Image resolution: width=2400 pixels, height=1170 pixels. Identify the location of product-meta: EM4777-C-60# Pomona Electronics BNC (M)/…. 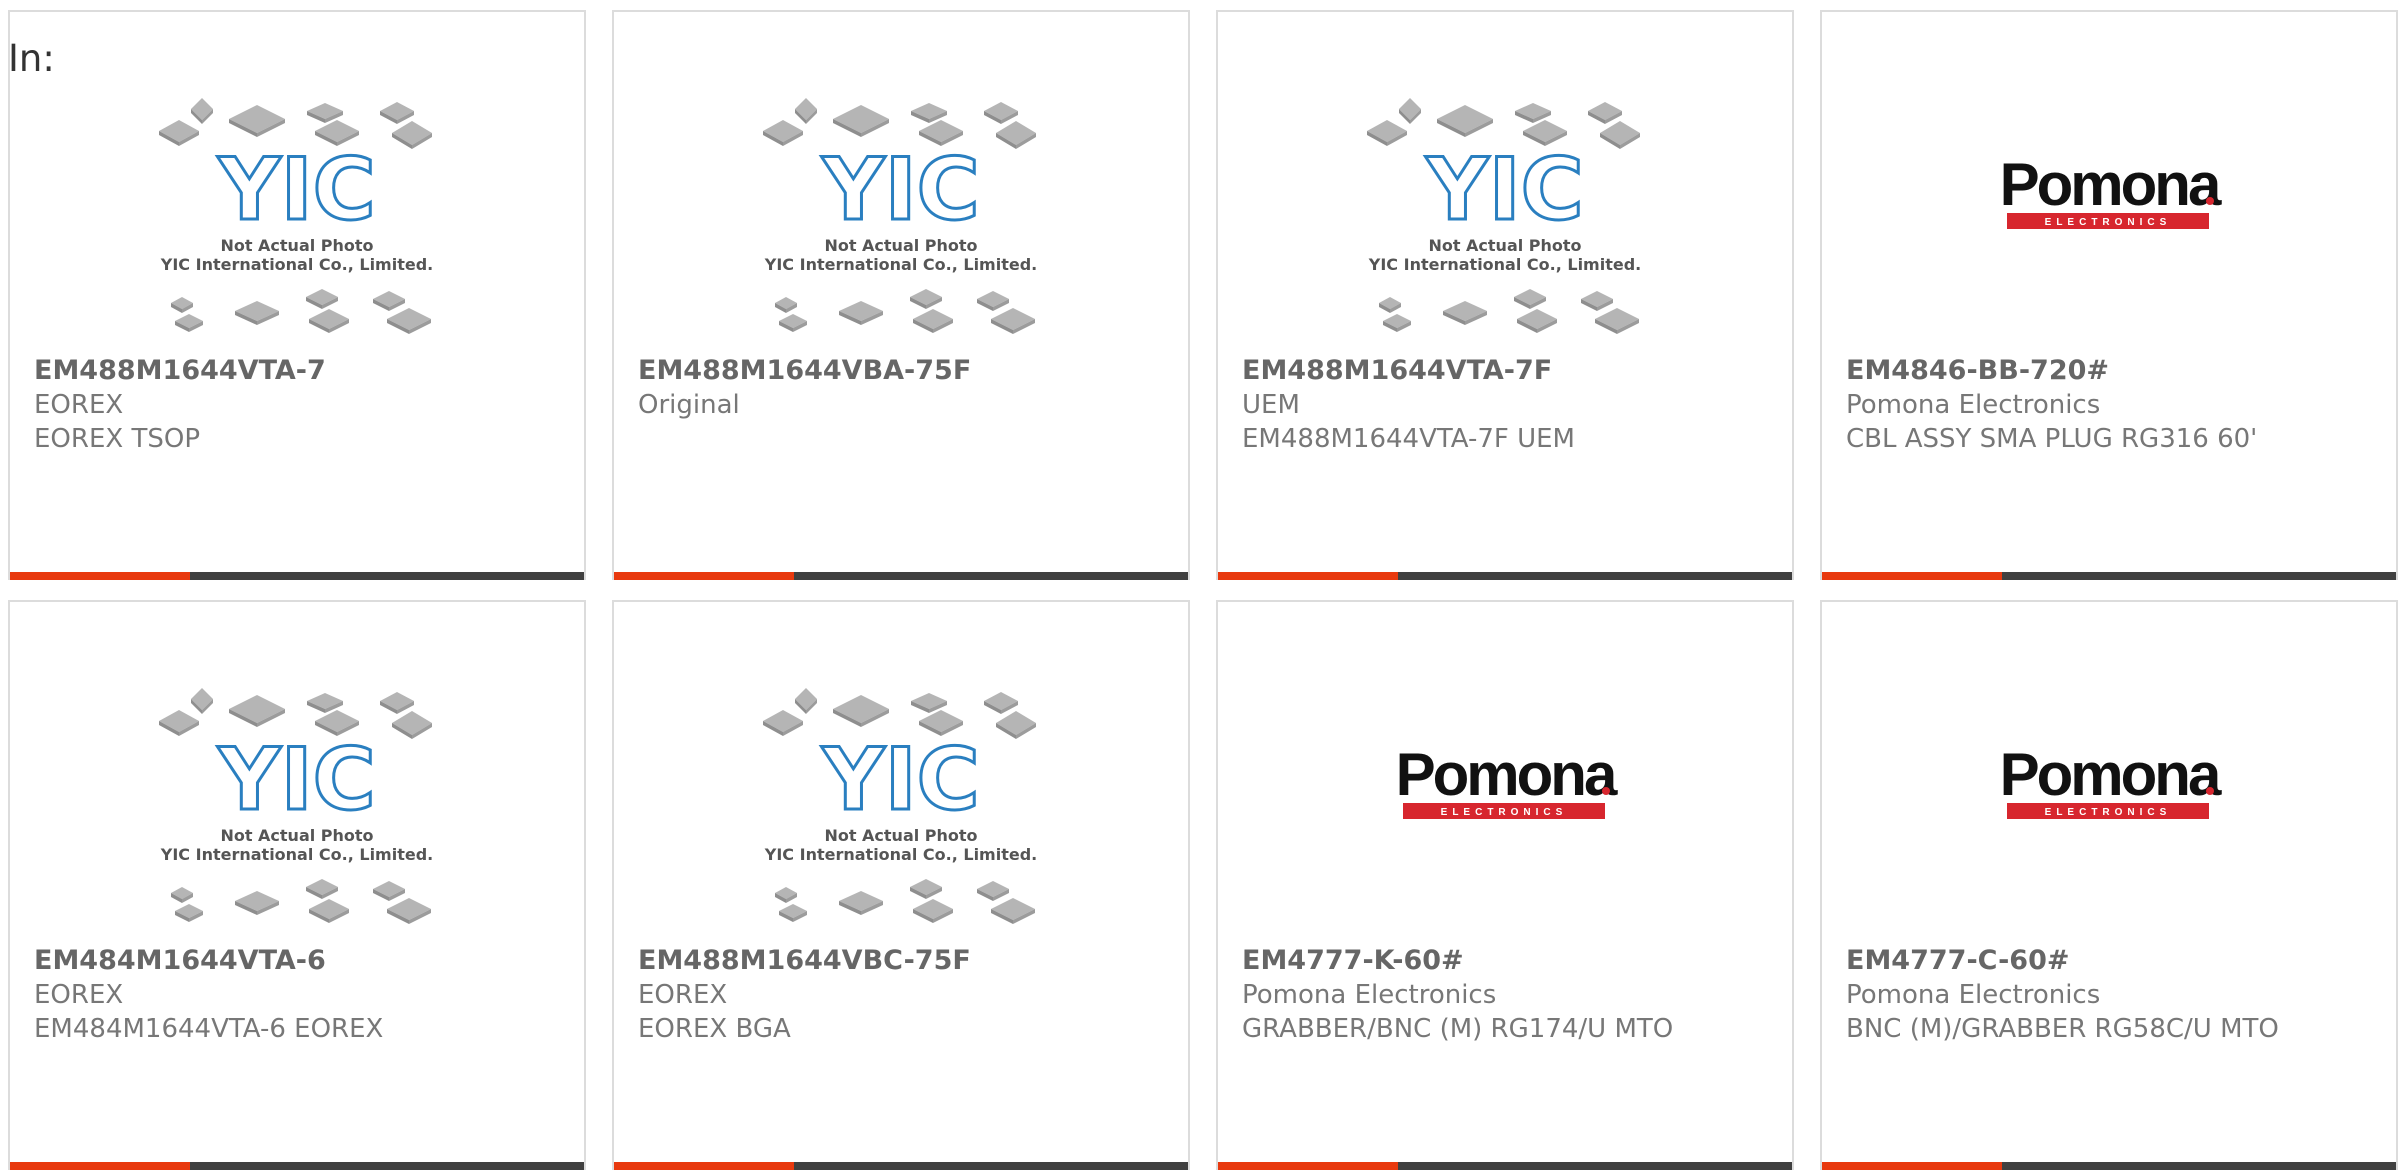
(2111, 995).